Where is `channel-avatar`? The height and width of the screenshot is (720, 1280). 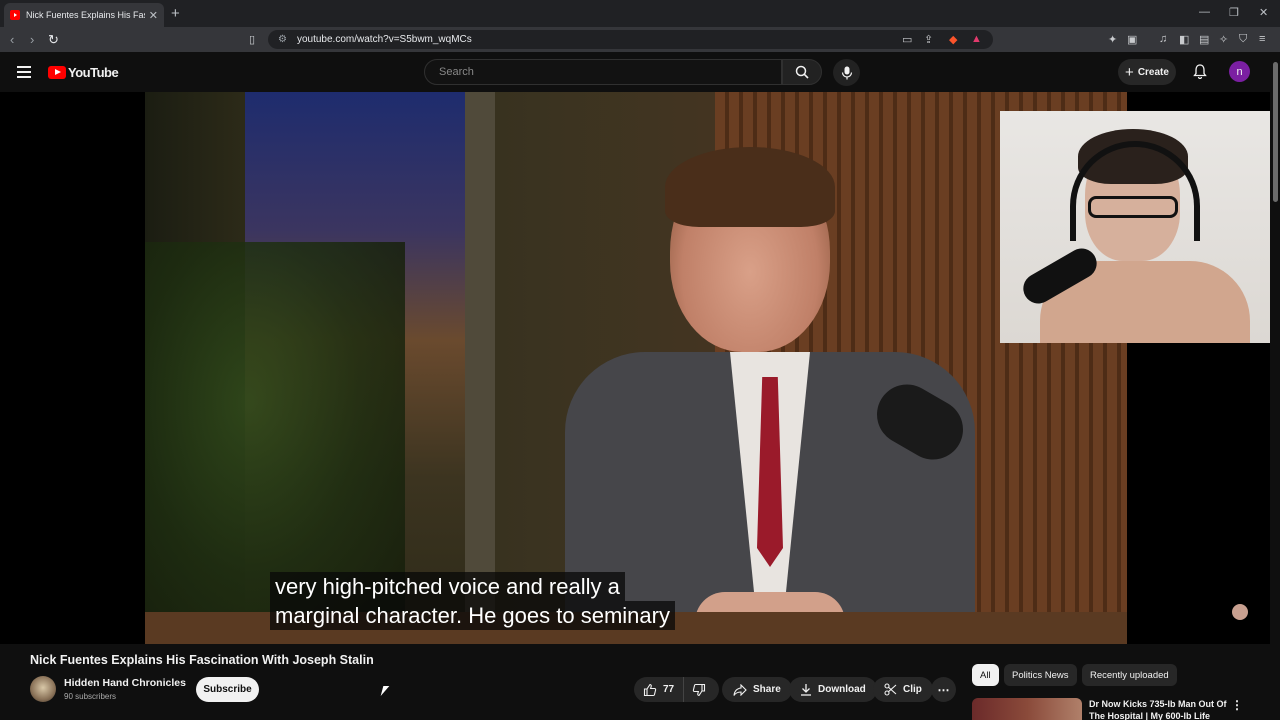 channel-avatar is located at coordinates (43, 689).